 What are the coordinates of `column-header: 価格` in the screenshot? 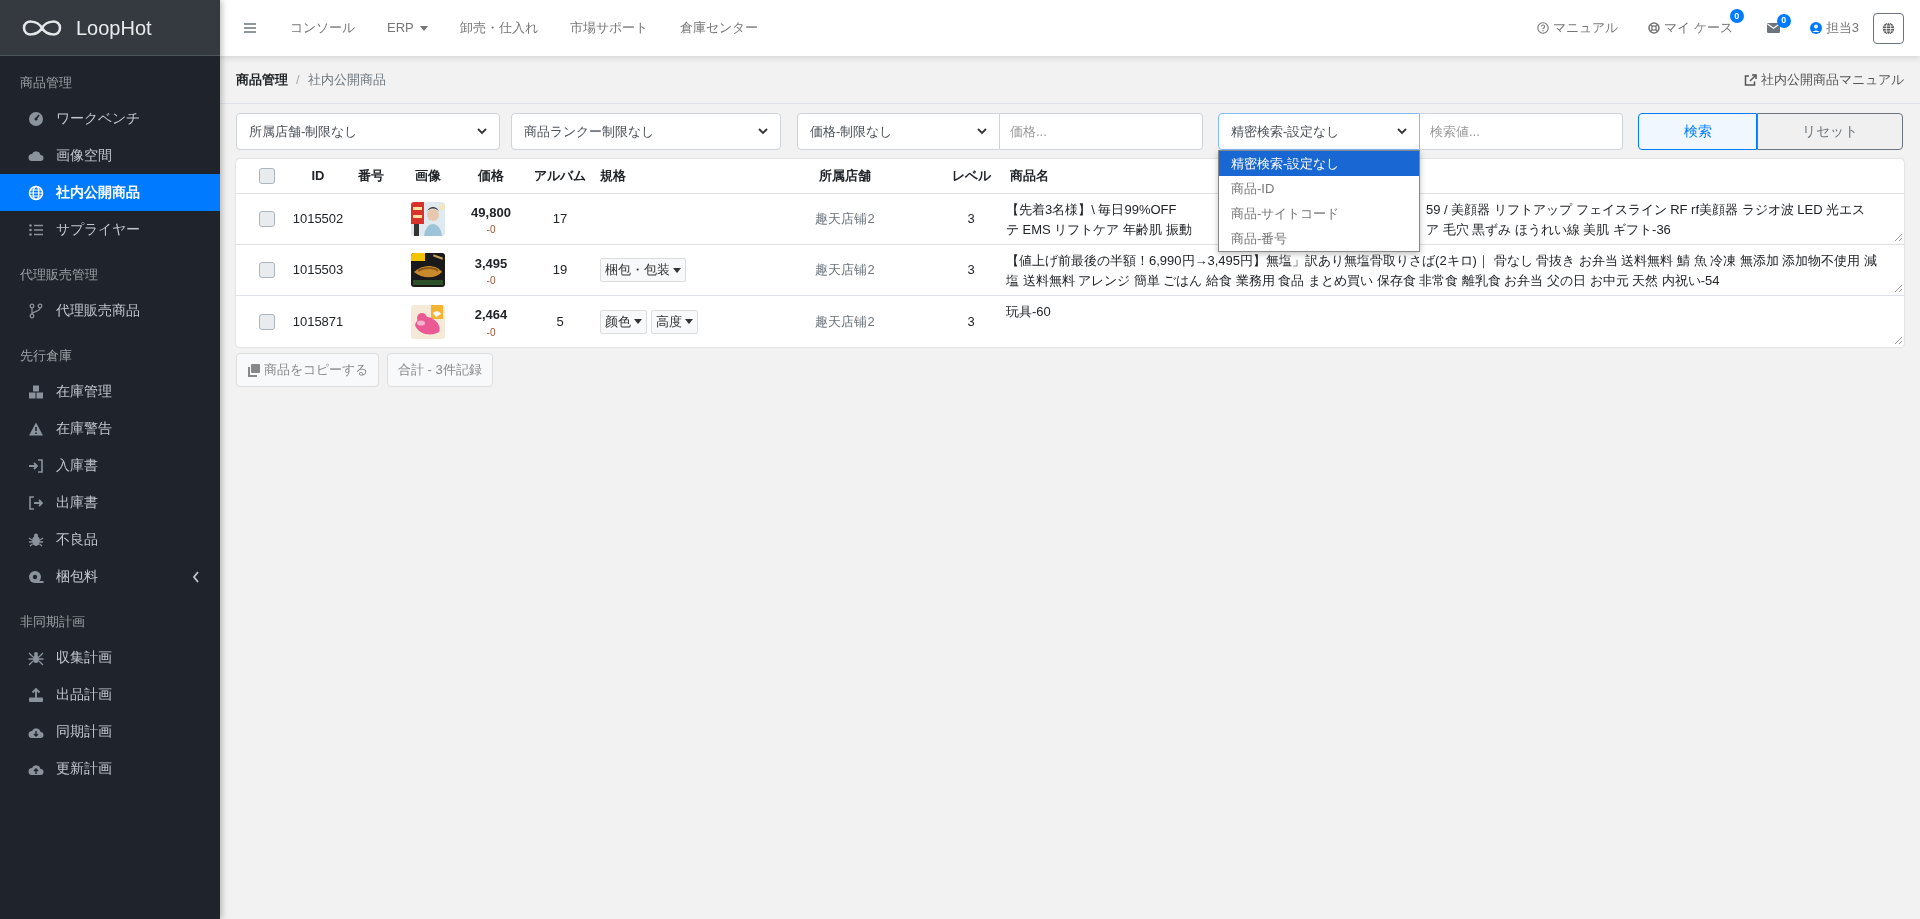 It's located at (491, 176).